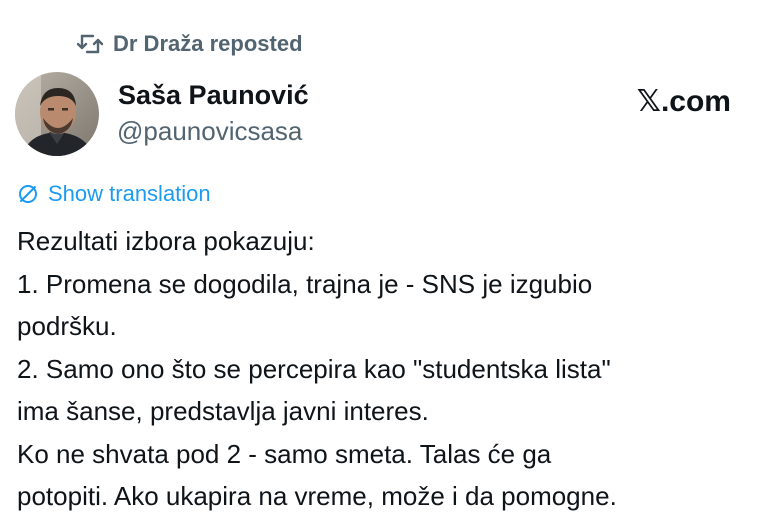 This screenshot has height=518, width=765. Describe the element at coordinates (223, 411) in the screenshot. I see `tweet-line: ima šanse, predstavlja javni interes.` at that location.